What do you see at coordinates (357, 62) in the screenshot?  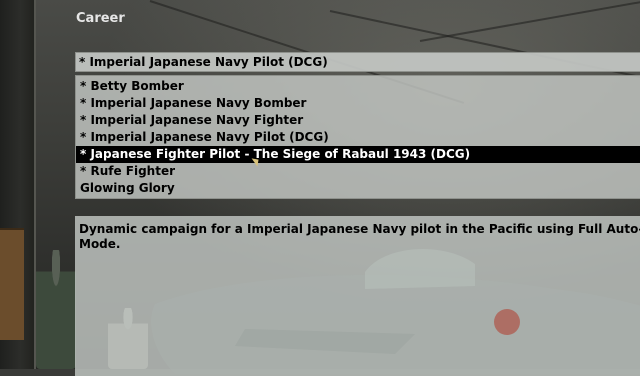 I see `selected-campaign-field: * Imperial Japanese Navy Pilot (DCG)` at bounding box center [357, 62].